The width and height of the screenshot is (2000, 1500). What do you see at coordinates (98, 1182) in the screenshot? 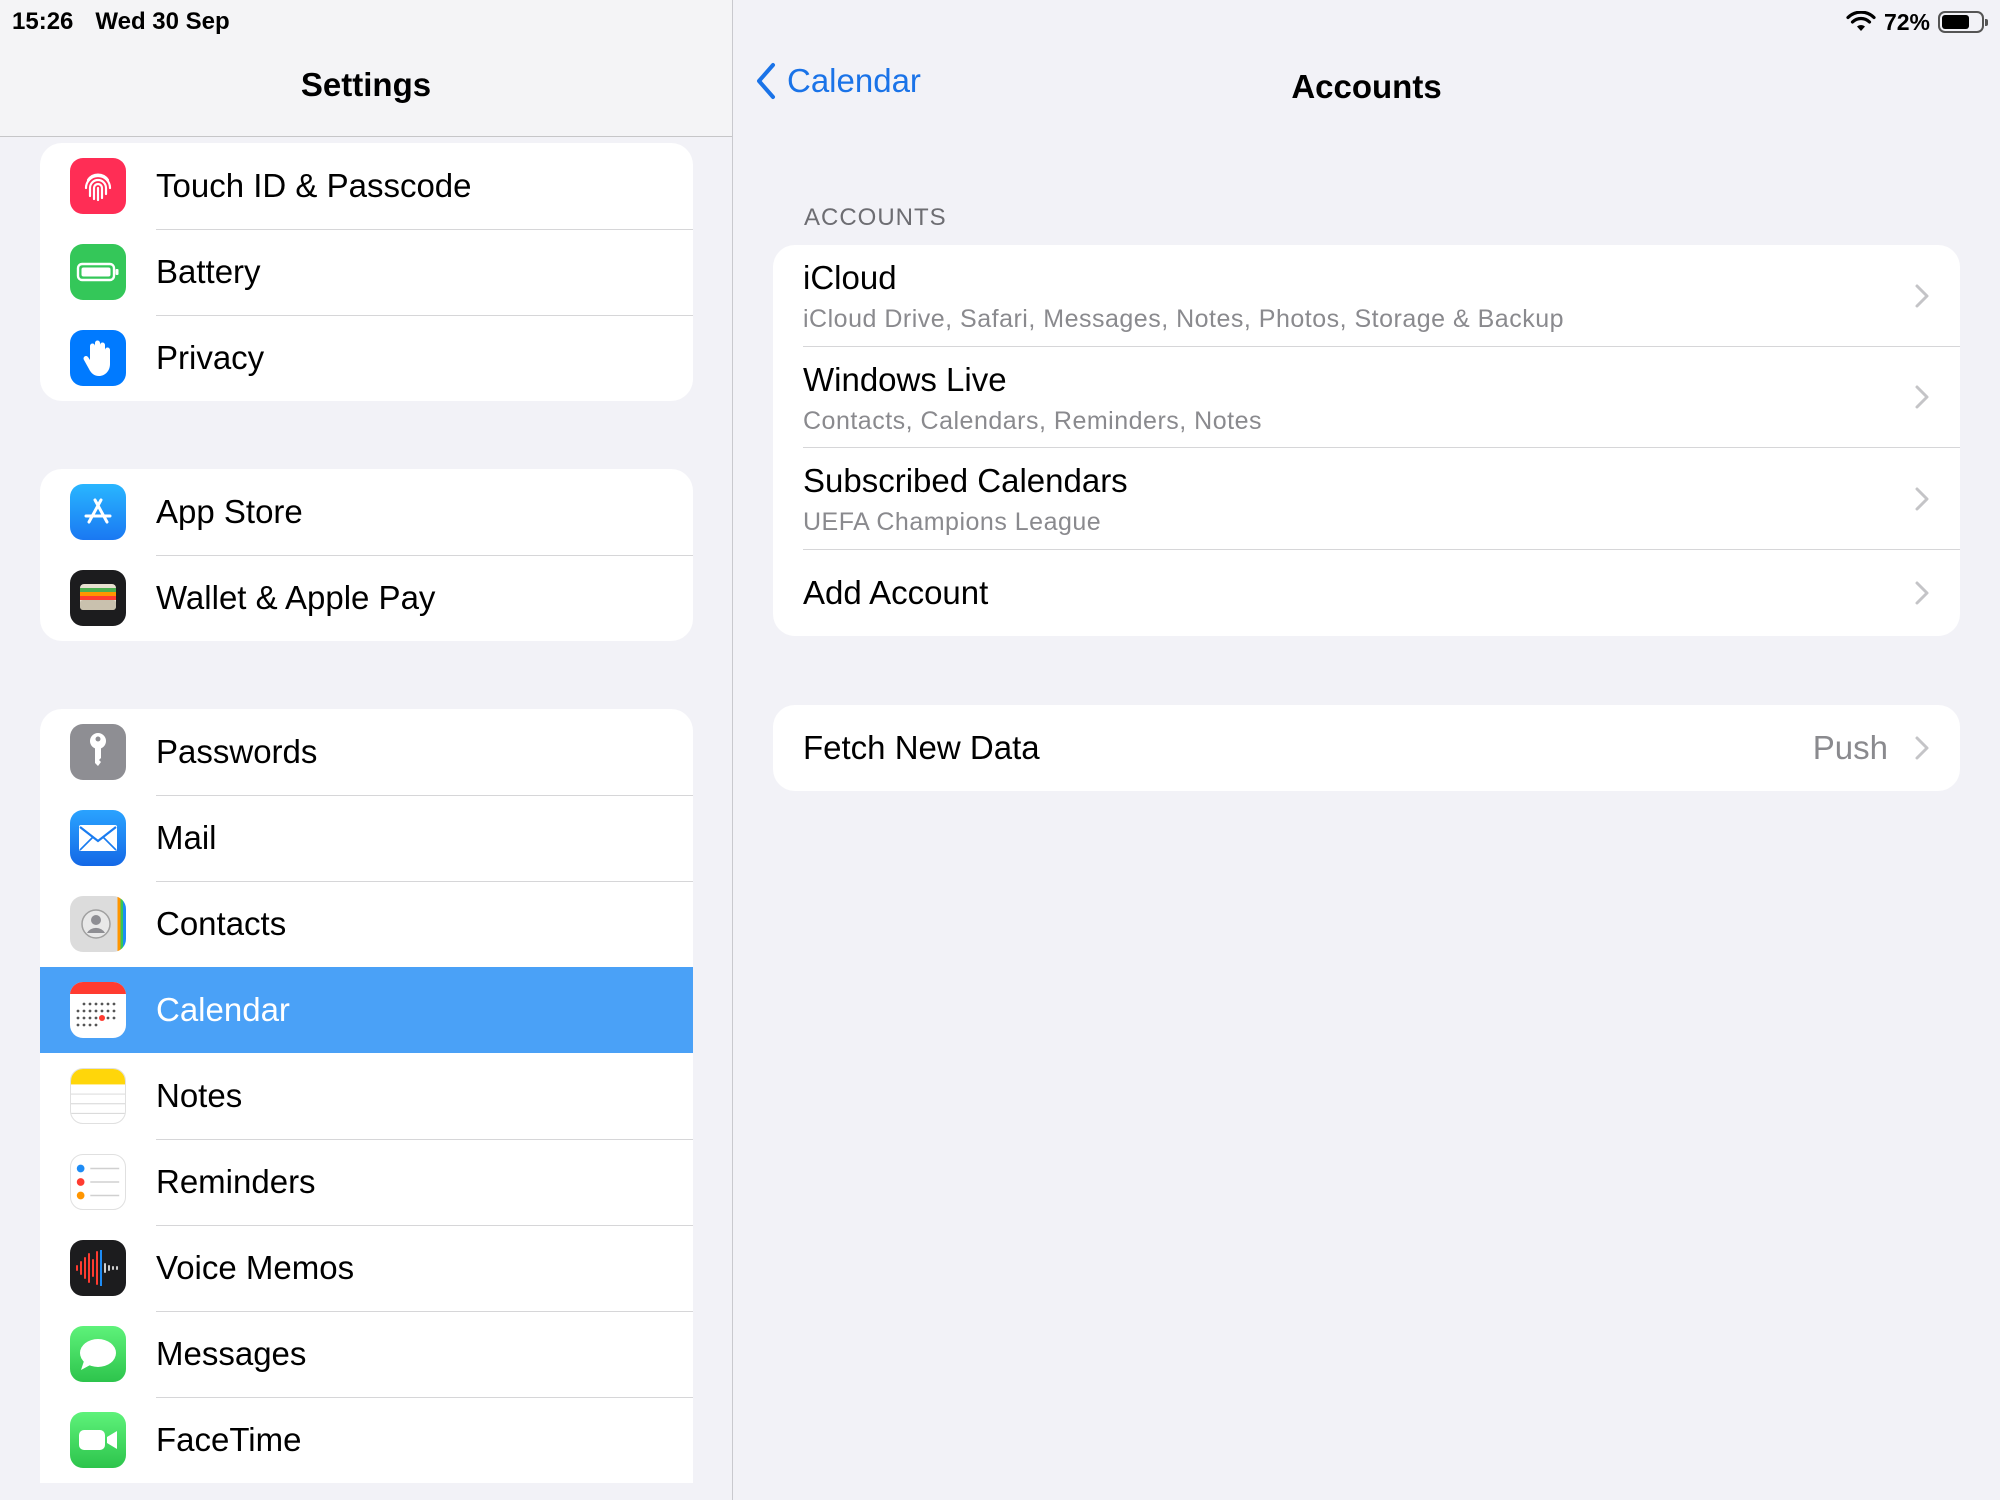
I see `reminders-icon` at bounding box center [98, 1182].